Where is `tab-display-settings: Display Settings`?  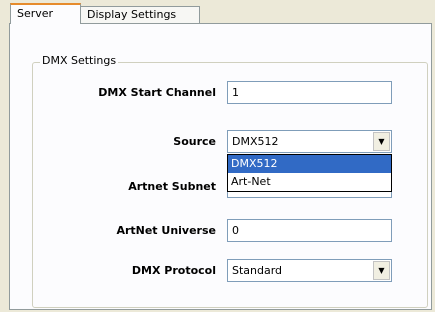 tab-display-settings: Display Settings is located at coordinates (140, 14).